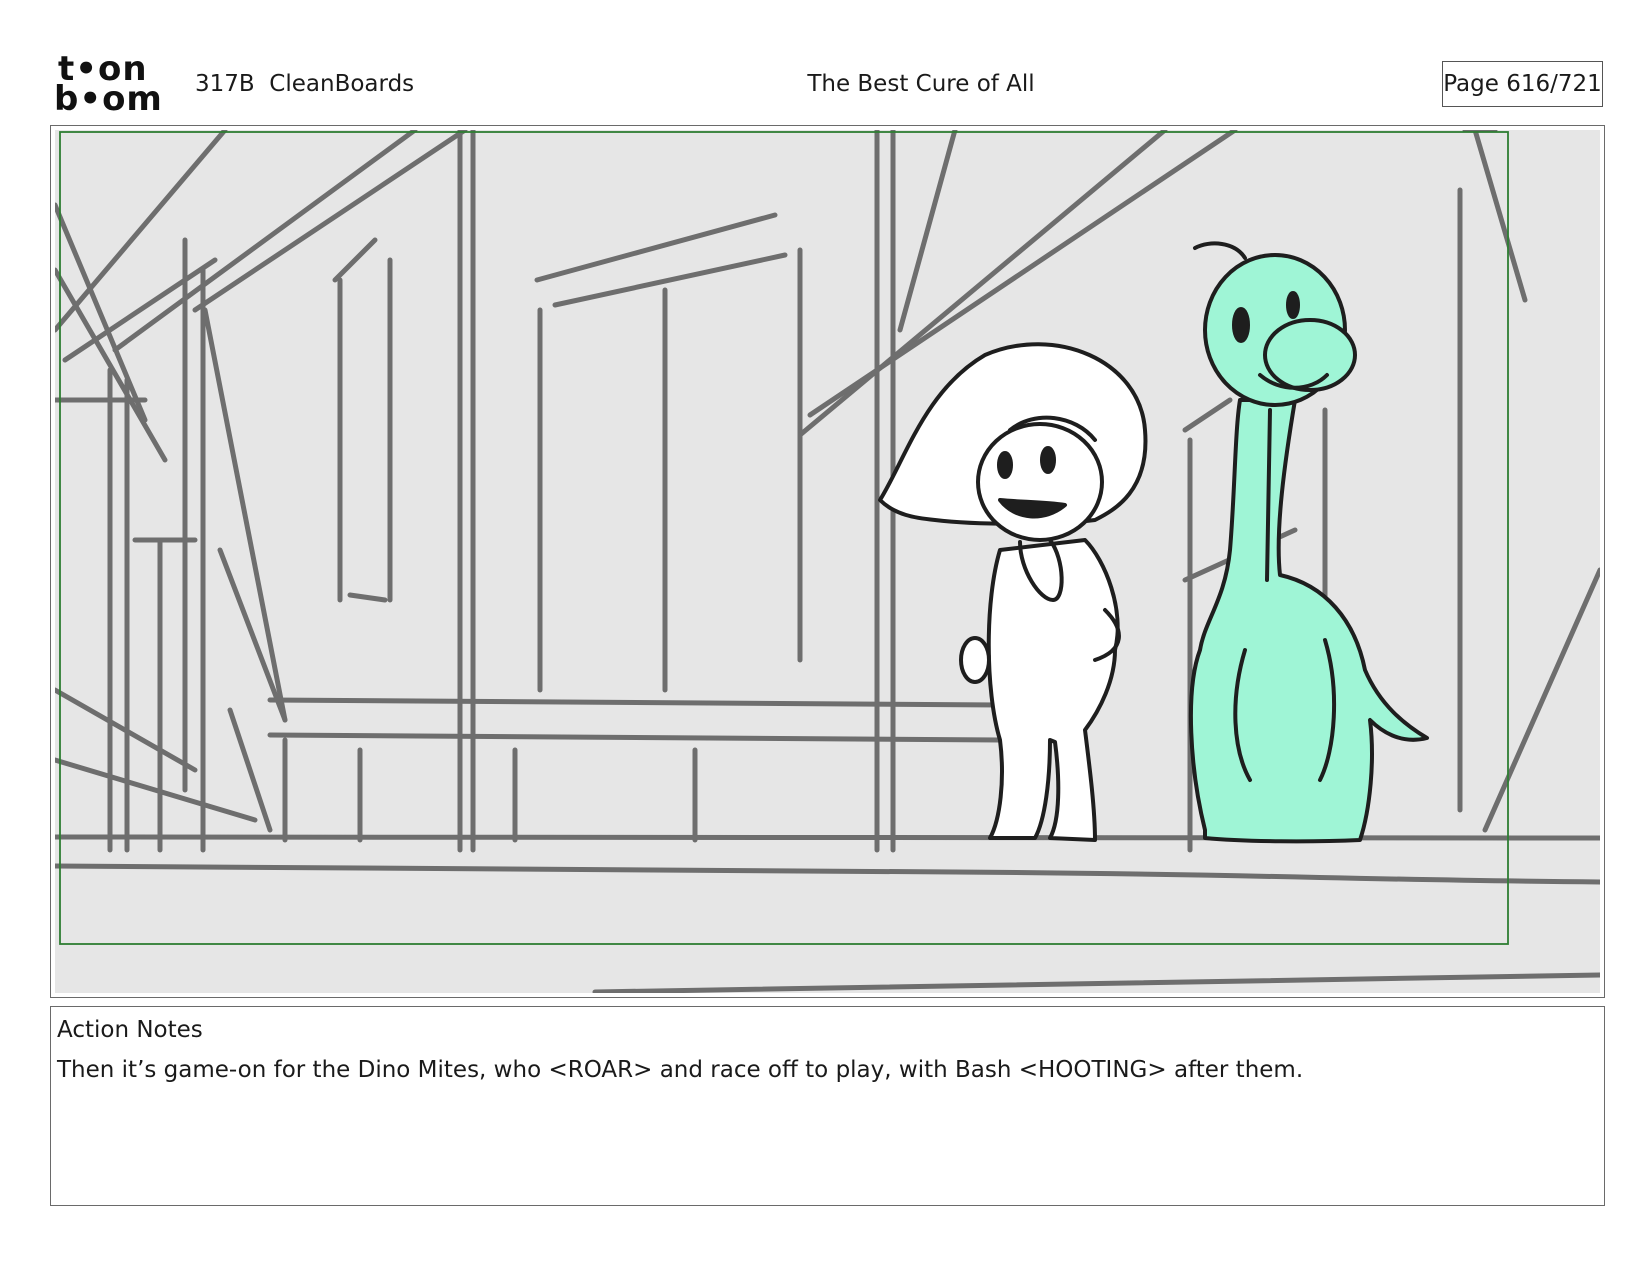  Describe the element at coordinates (1241, 325) in the screenshot. I see `dino-eye-left` at that location.